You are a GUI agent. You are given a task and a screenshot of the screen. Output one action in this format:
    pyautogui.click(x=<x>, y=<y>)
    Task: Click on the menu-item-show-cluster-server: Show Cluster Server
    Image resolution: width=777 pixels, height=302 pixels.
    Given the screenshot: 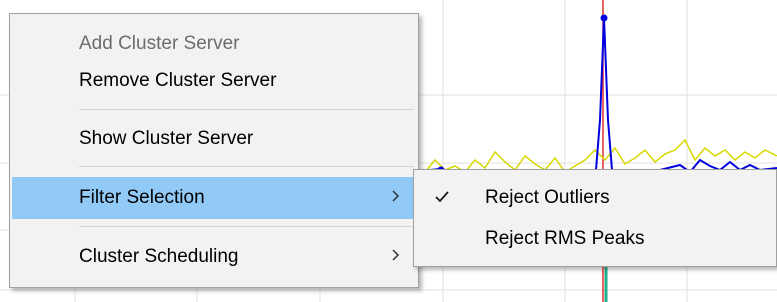 What is the action you would take?
    pyautogui.click(x=214, y=139)
    